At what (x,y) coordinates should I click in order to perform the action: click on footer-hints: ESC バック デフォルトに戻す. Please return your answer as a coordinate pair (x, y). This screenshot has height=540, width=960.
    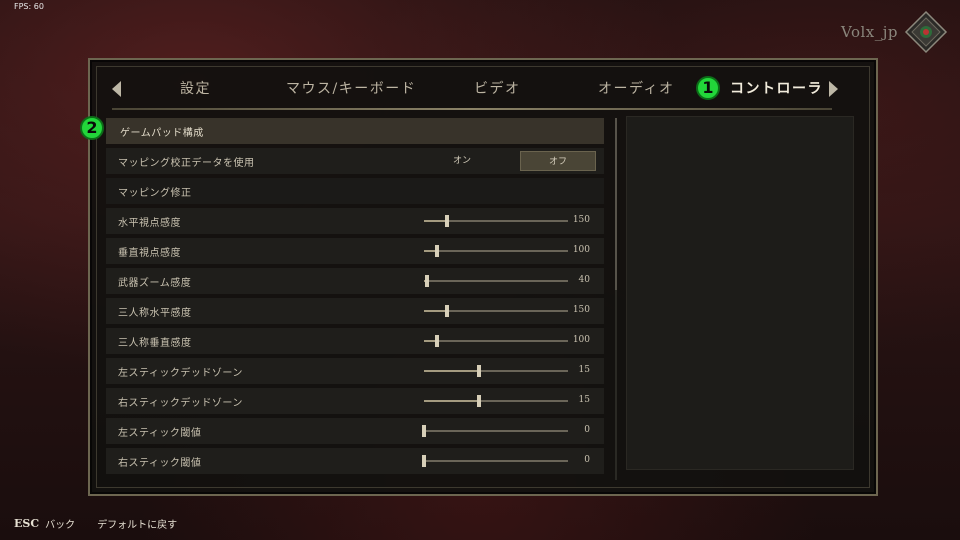
    Looking at the image, I should click on (95, 523).